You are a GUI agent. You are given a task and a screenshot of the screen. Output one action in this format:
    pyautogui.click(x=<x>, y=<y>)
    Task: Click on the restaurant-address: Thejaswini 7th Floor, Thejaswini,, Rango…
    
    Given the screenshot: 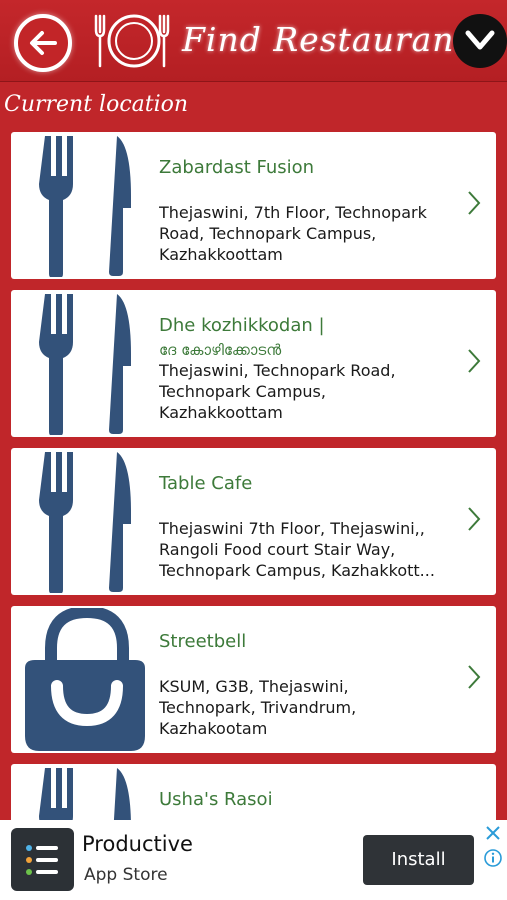 What is the action you would take?
    pyautogui.click(x=316, y=549)
    